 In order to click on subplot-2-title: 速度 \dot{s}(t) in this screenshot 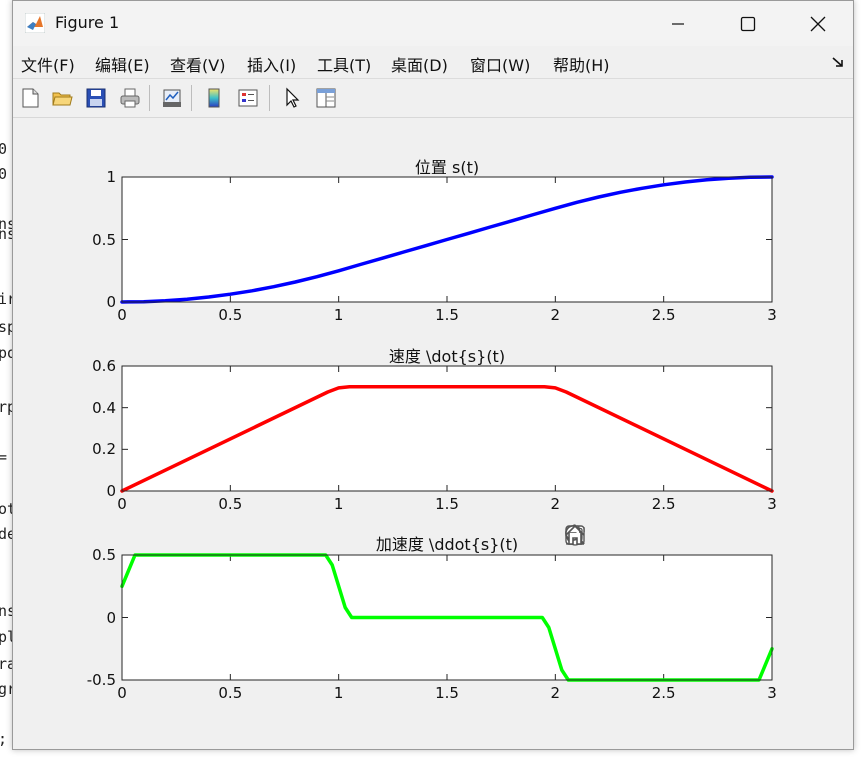, I will do `click(447, 356)`.